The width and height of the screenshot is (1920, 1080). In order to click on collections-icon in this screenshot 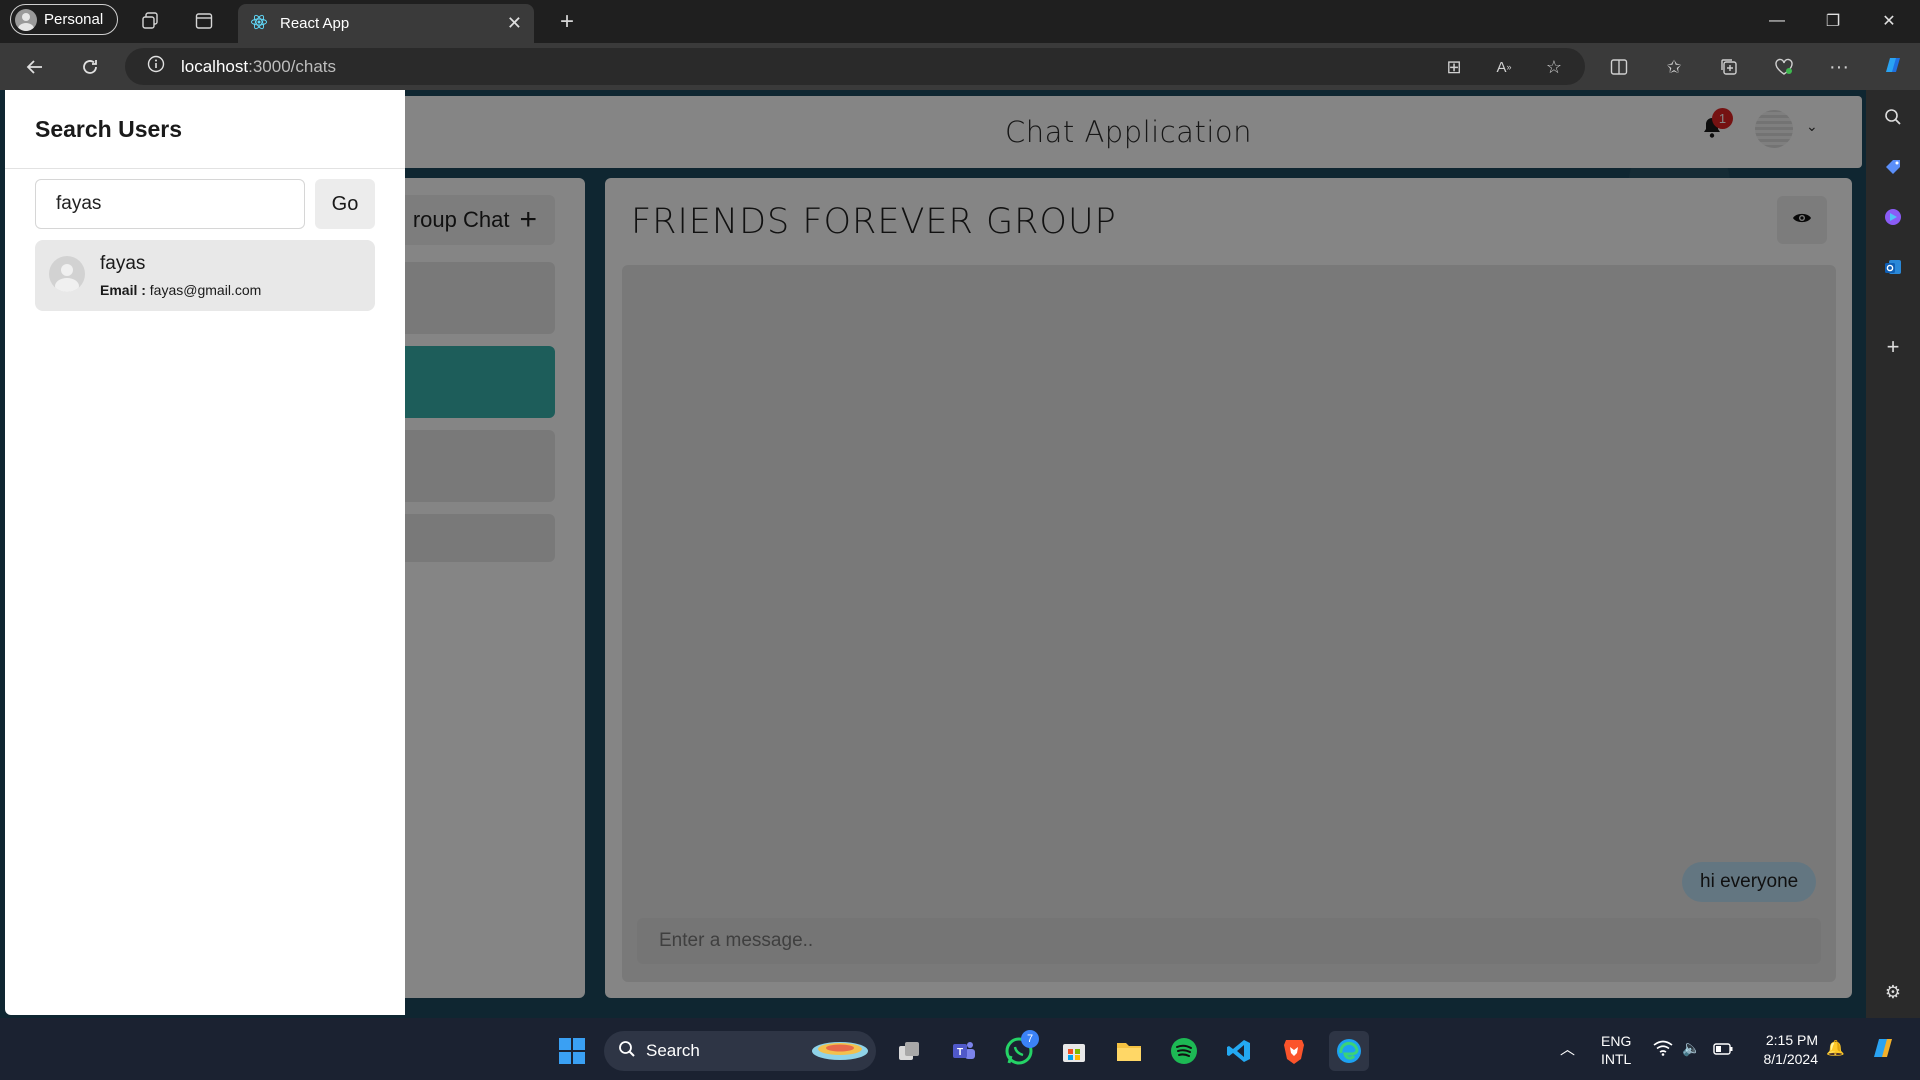, I will do `click(1729, 67)`.